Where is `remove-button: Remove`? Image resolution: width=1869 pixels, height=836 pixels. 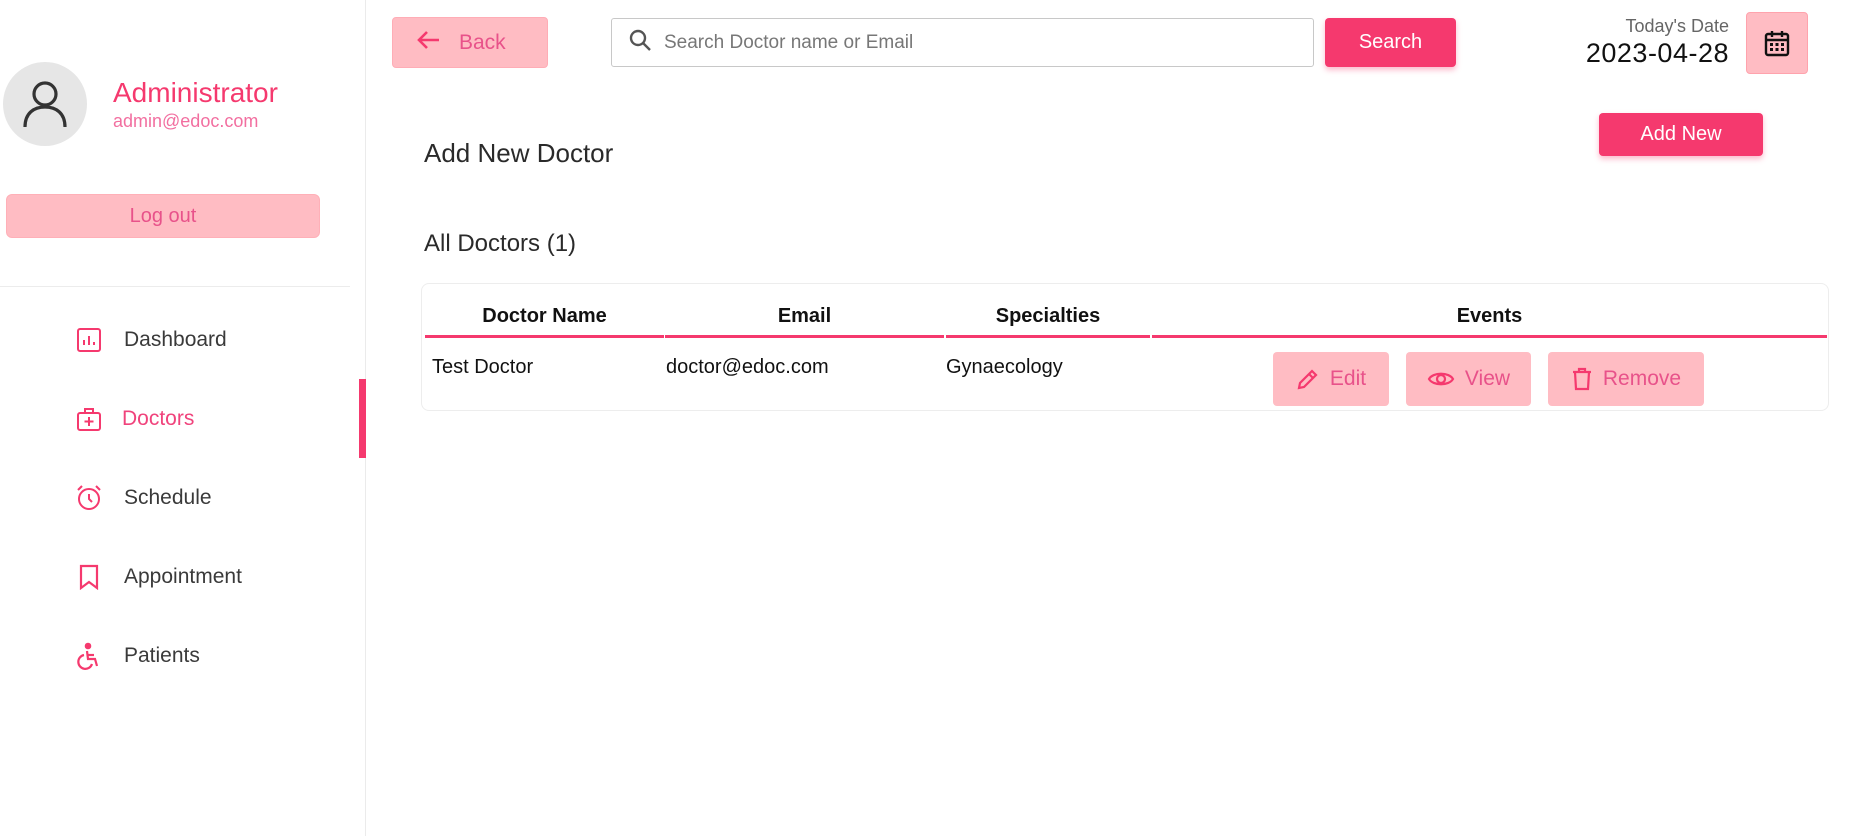 remove-button: Remove is located at coordinates (1626, 379).